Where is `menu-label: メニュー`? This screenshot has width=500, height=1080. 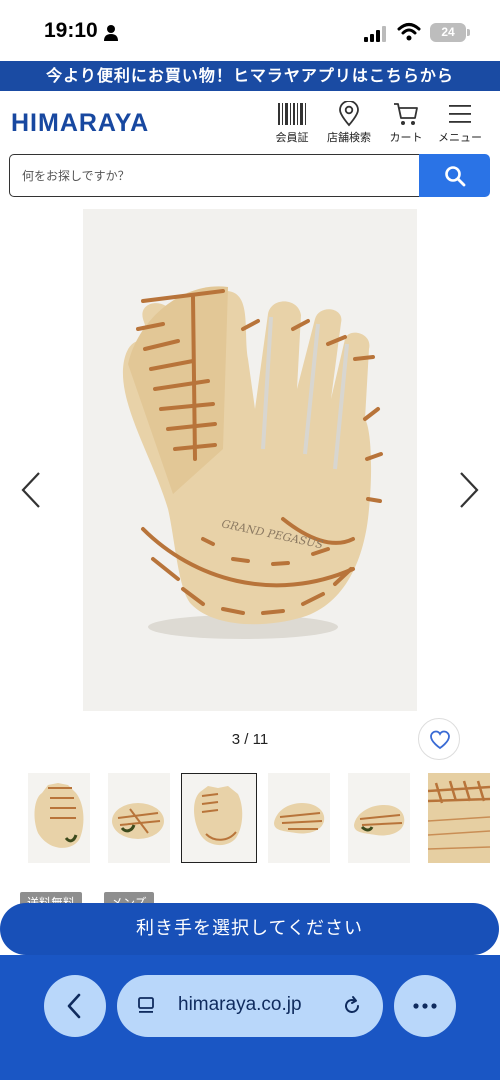
menu-label: メニュー is located at coordinates (460, 137).